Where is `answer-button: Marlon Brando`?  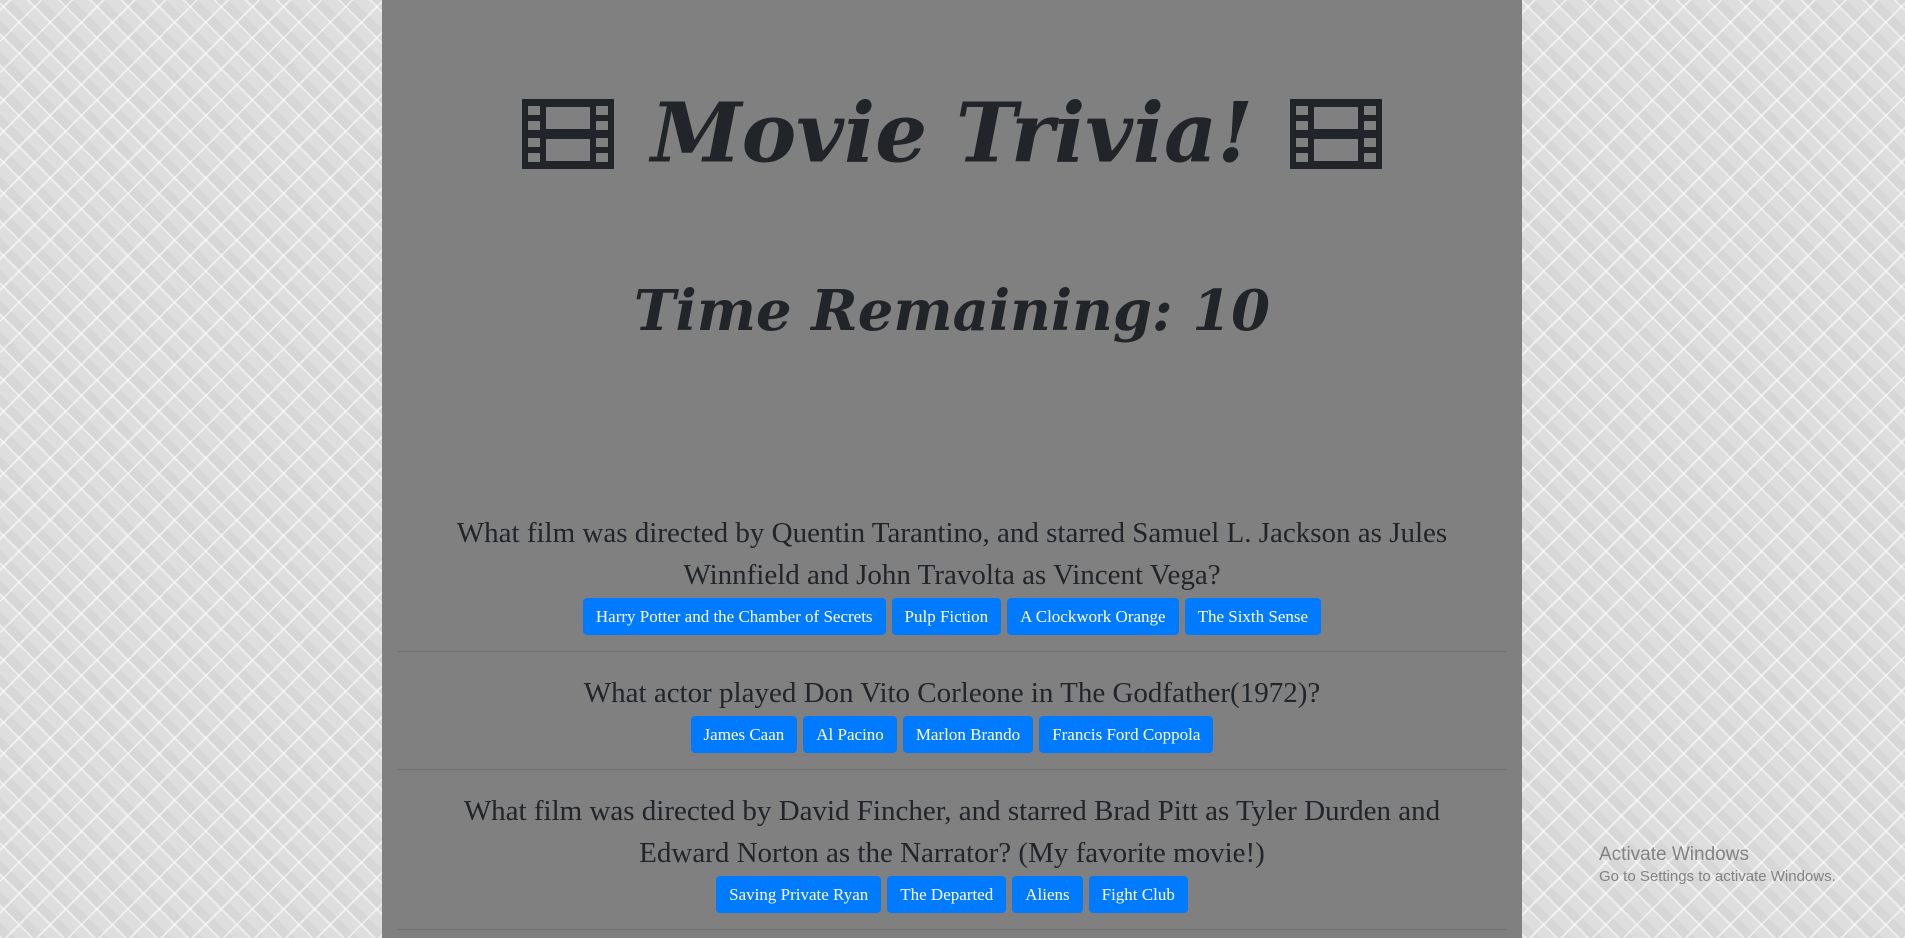 answer-button: Marlon Brando is located at coordinates (968, 734).